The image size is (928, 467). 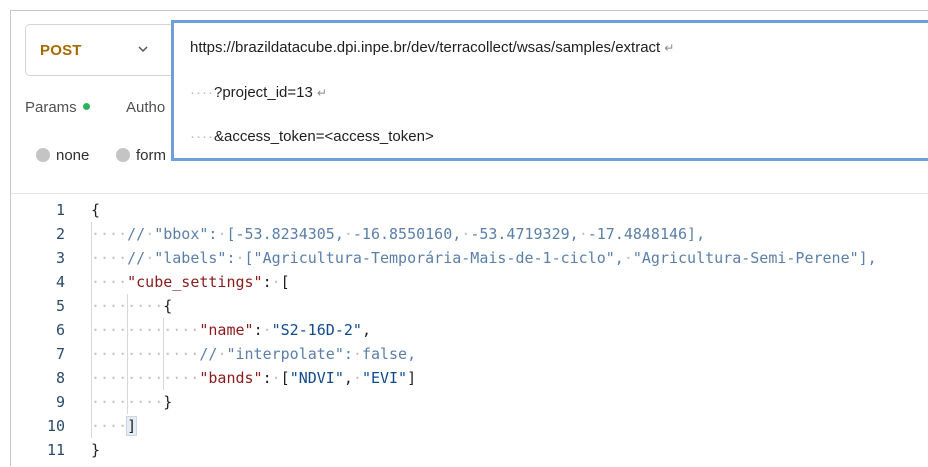 What do you see at coordinates (407, 234) in the screenshot?
I see `code-token: -16.8550160,` at bounding box center [407, 234].